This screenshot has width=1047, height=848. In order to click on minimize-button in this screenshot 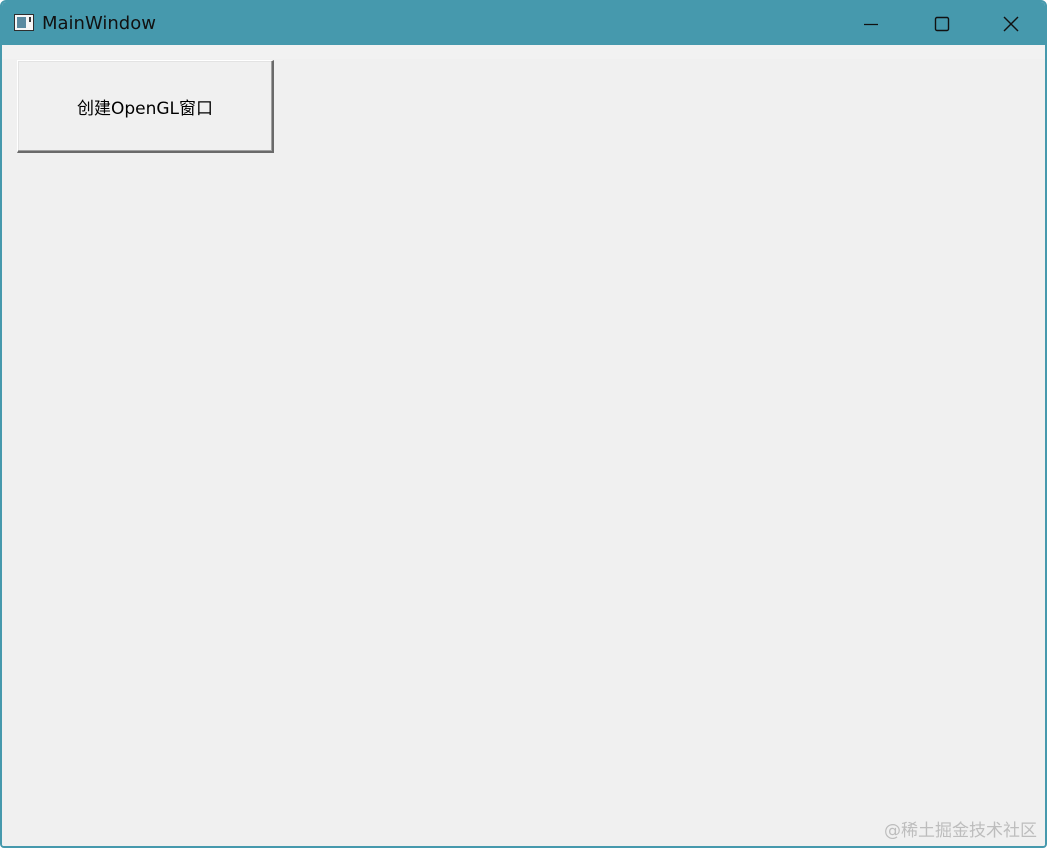, I will do `click(871, 23)`.